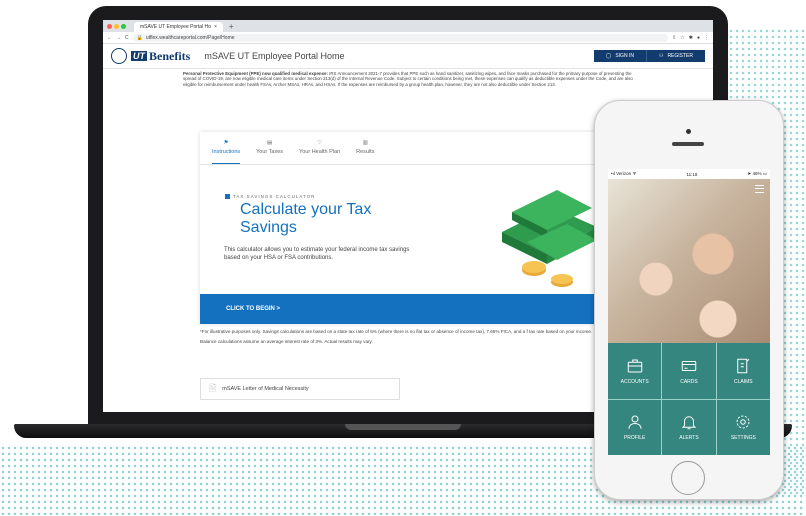 The height and width of the screenshot is (516, 806). I want to click on sign-in-label: SIGN IN, so click(624, 56).